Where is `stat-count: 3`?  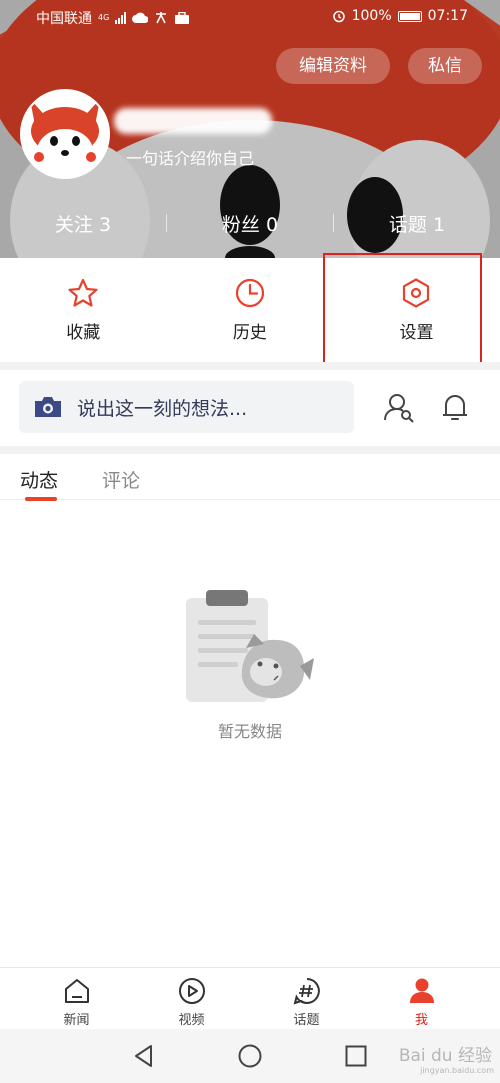
stat-count: 3 is located at coordinates (105, 224).